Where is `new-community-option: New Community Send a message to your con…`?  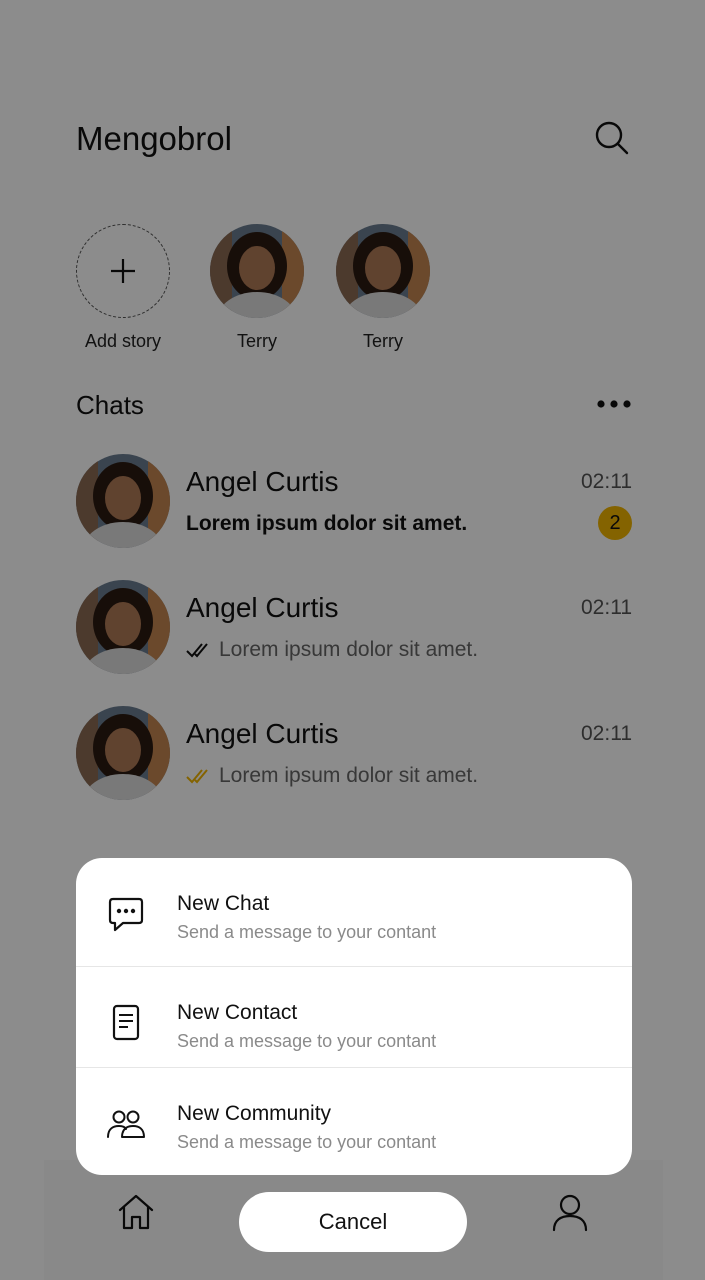 new-community-option: New Community Send a message to your con… is located at coordinates (354, 1117).